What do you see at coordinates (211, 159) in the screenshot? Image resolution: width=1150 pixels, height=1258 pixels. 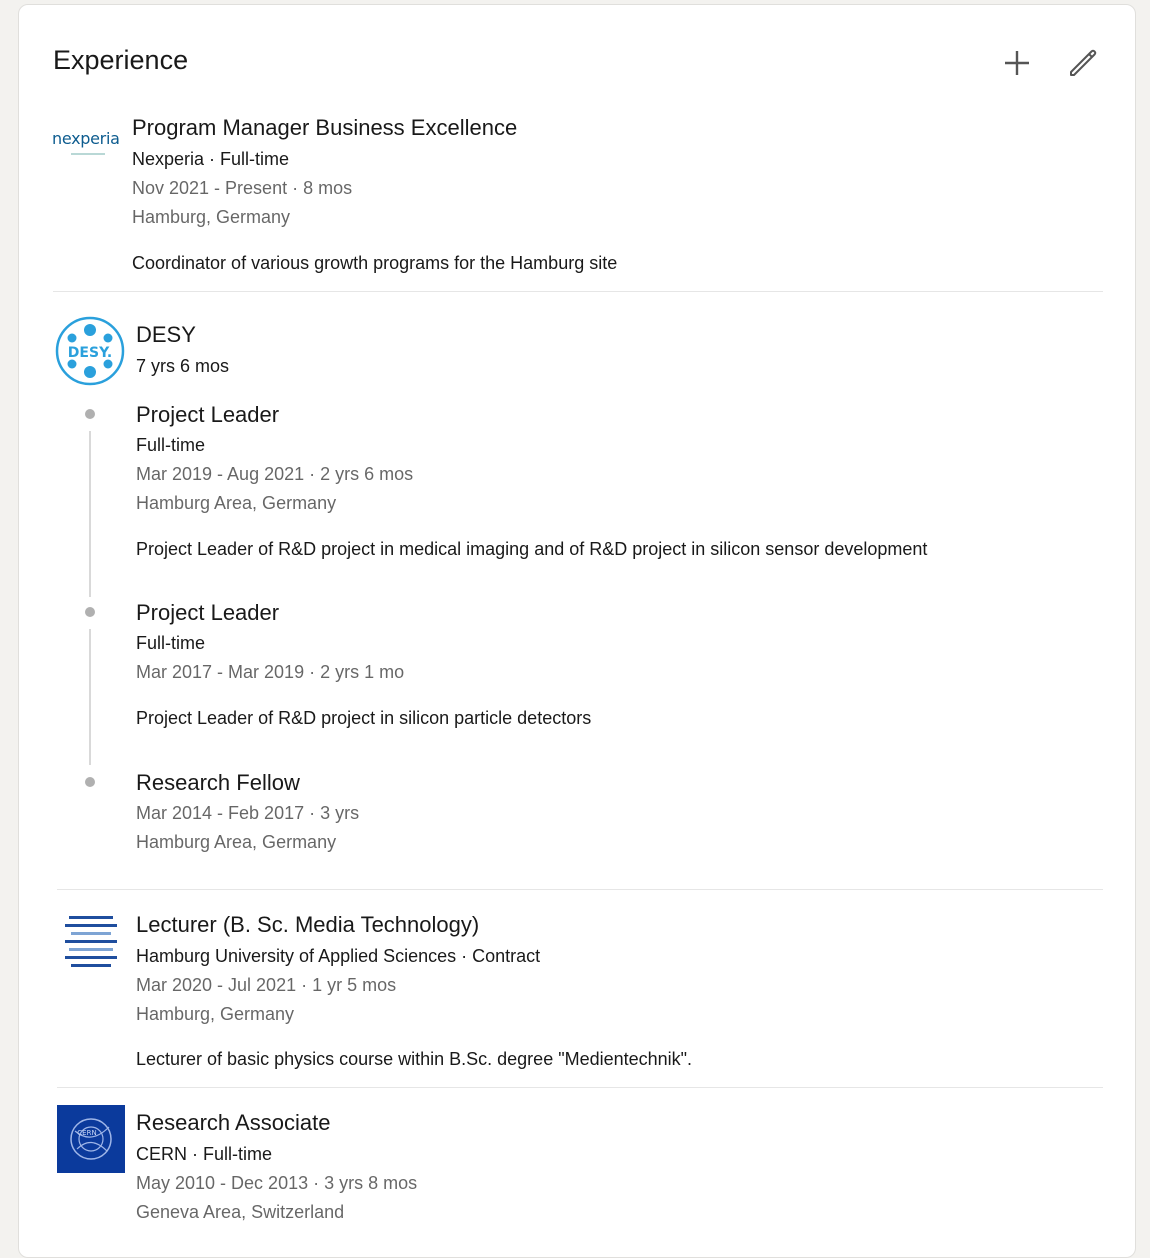 I see `nexperia-company-line: Nexperia · Full-time` at bounding box center [211, 159].